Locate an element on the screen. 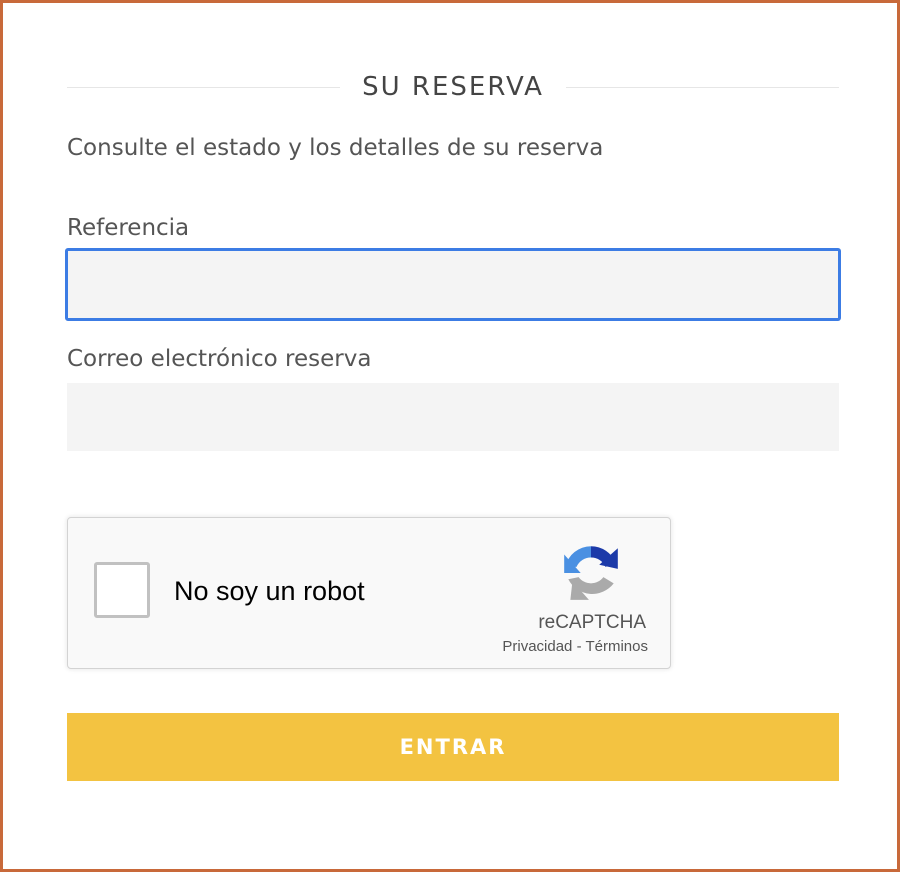  terms-link: Términos is located at coordinates (616, 646).